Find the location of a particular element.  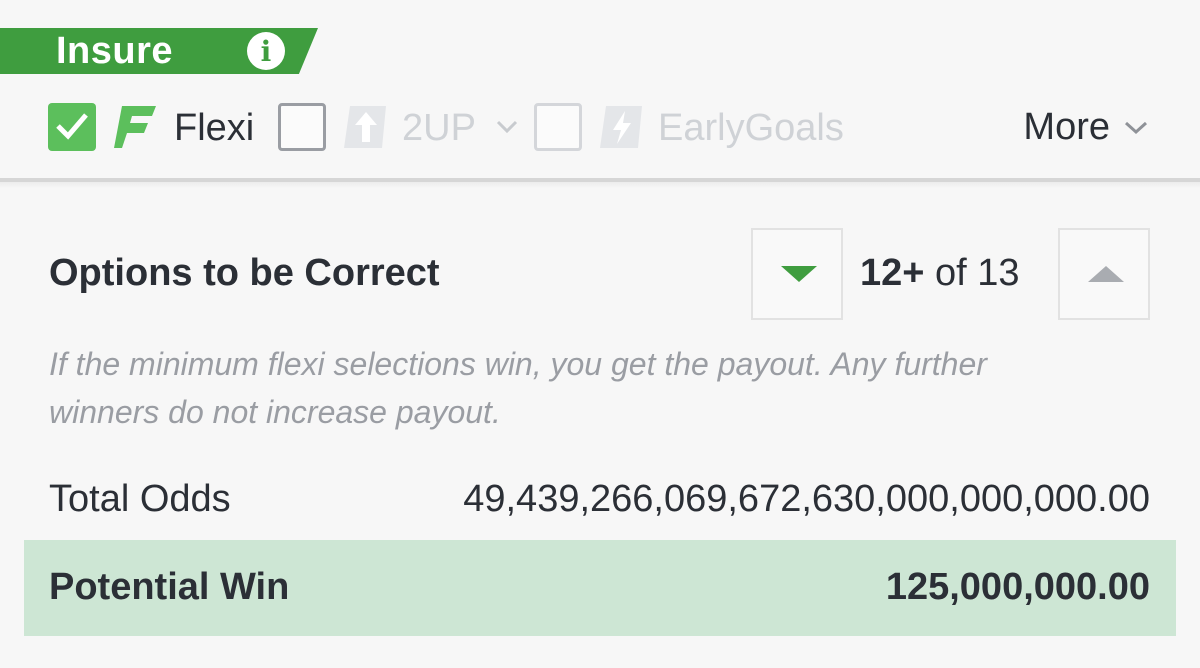

triangle-up-icon is located at coordinates (1106, 274).